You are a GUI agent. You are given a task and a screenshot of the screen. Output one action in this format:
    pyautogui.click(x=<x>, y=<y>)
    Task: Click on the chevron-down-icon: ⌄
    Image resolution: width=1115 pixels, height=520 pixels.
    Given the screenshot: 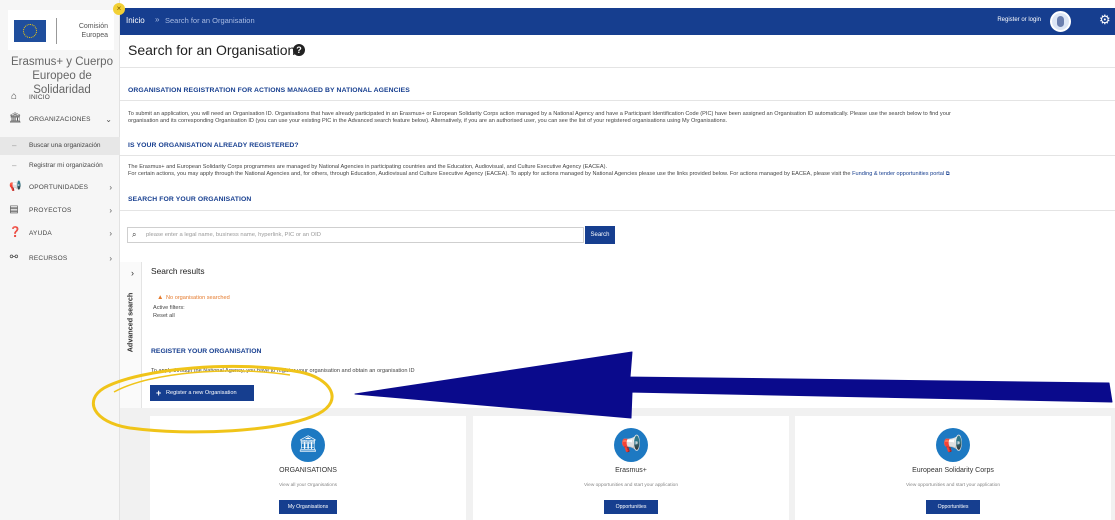 What is the action you would take?
    pyautogui.click(x=108, y=119)
    